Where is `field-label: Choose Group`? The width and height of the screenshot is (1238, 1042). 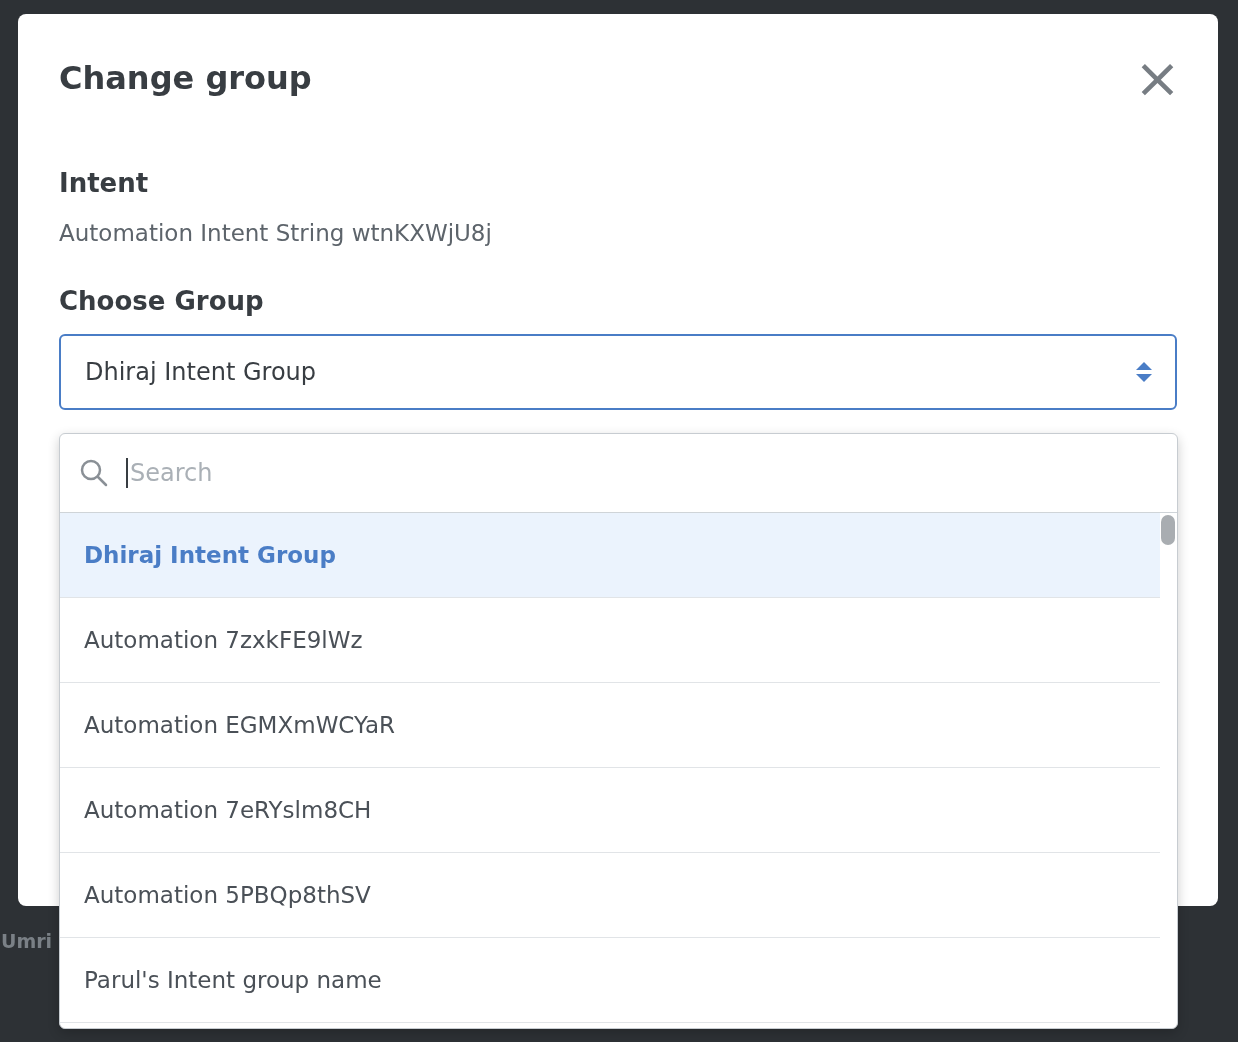 field-label: Choose Group is located at coordinates (162, 301).